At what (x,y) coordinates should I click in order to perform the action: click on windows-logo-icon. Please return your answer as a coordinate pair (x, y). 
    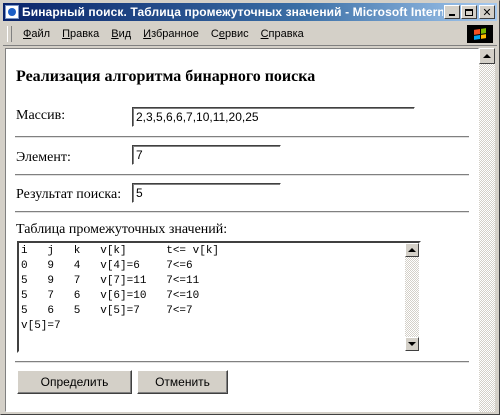
    Looking at the image, I should click on (480, 34).